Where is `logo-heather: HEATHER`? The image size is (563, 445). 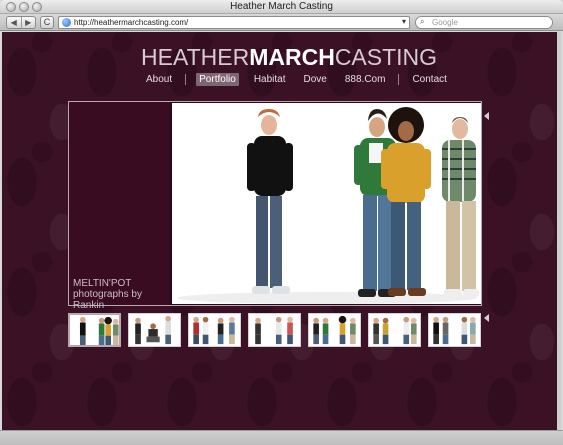 logo-heather: HEATHER is located at coordinates (195, 57).